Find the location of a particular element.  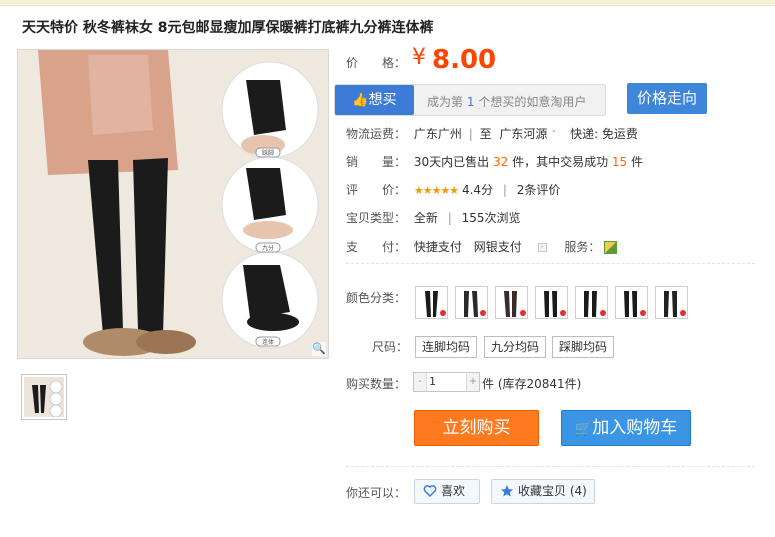

add-to-cart-button: 🛒加入购物车 is located at coordinates (626, 428).